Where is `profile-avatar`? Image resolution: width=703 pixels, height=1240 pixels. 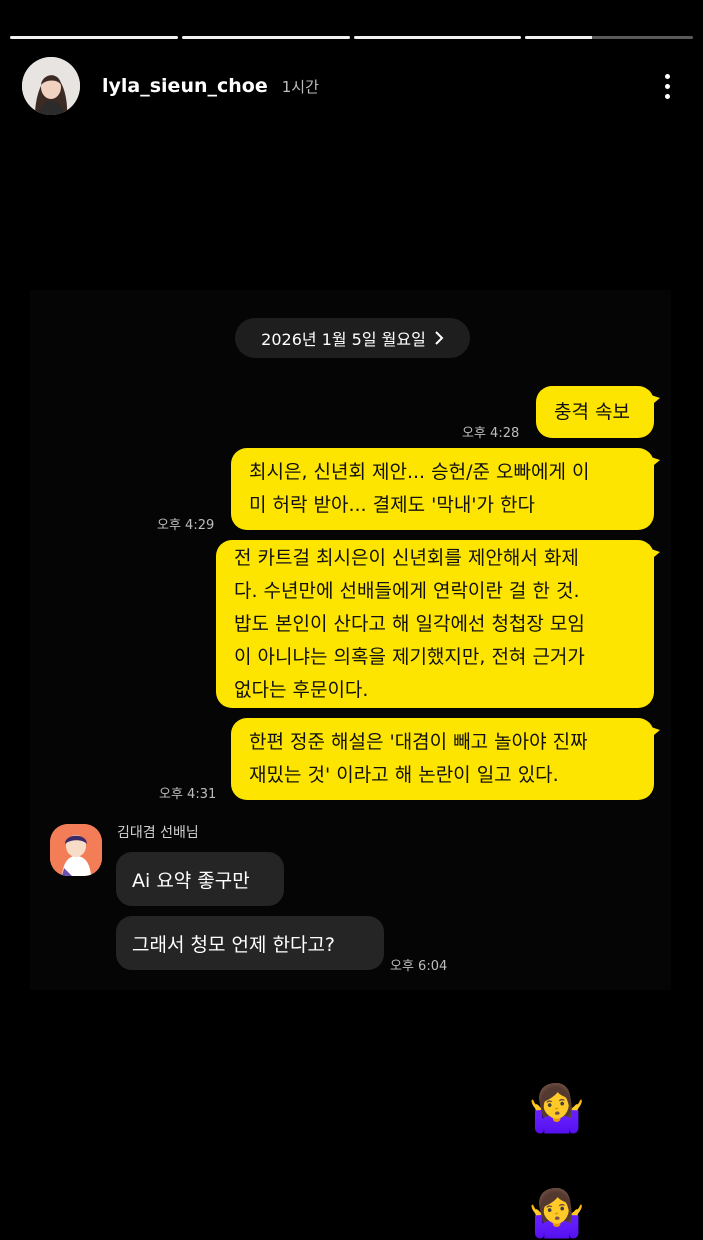 profile-avatar is located at coordinates (51, 86).